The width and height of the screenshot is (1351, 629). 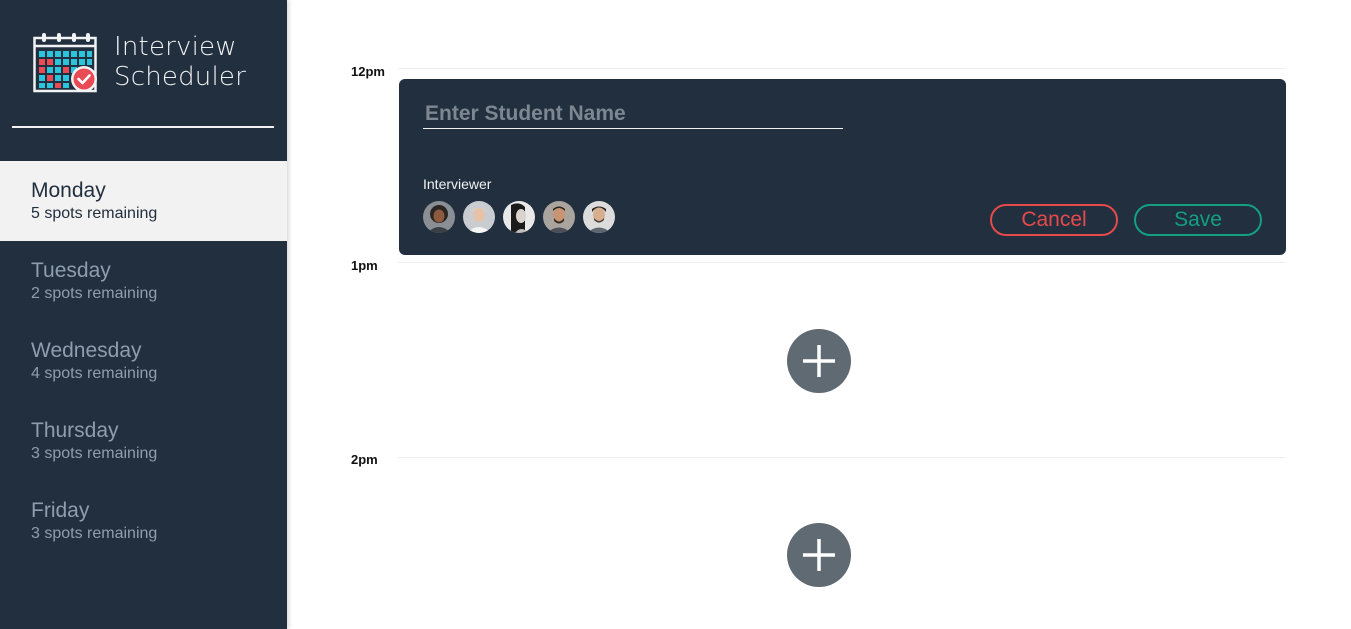 I want to click on day-item-wednesday: Wednesday 4 spots remaining, so click(x=143, y=361).